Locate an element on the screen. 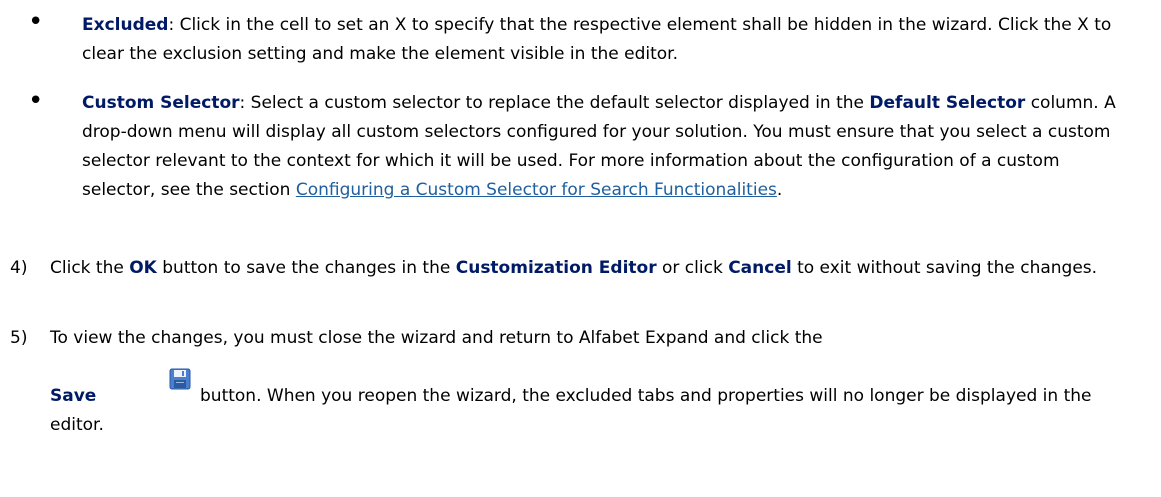 The image size is (1161, 497). term-ok: OK is located at coordinates (143, 268).